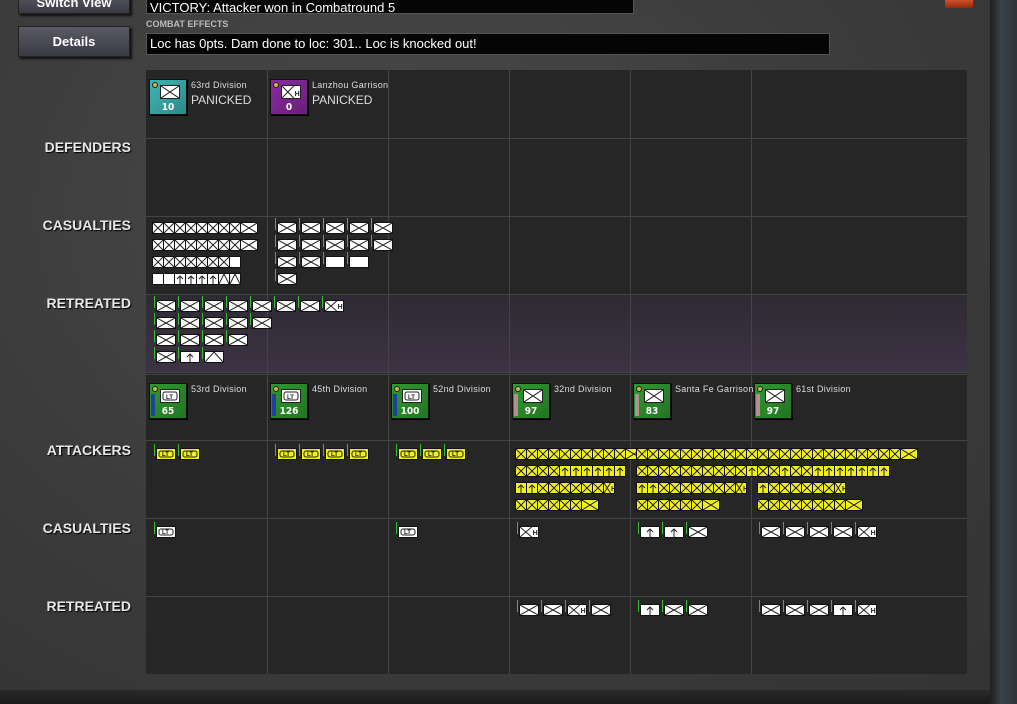 The width and height of the screenshot is (1017, 704). Describe the element at coordinates (572, 403) in the screenshot. I see `attacker-unit-card: 97 32nd Division` at that location.